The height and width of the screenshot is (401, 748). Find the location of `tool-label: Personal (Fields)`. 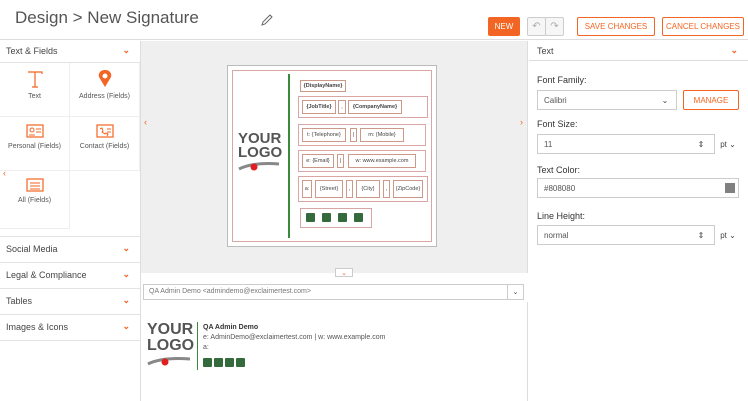

tool-label: Personal (Fields) is located at coordinates (34, 146).